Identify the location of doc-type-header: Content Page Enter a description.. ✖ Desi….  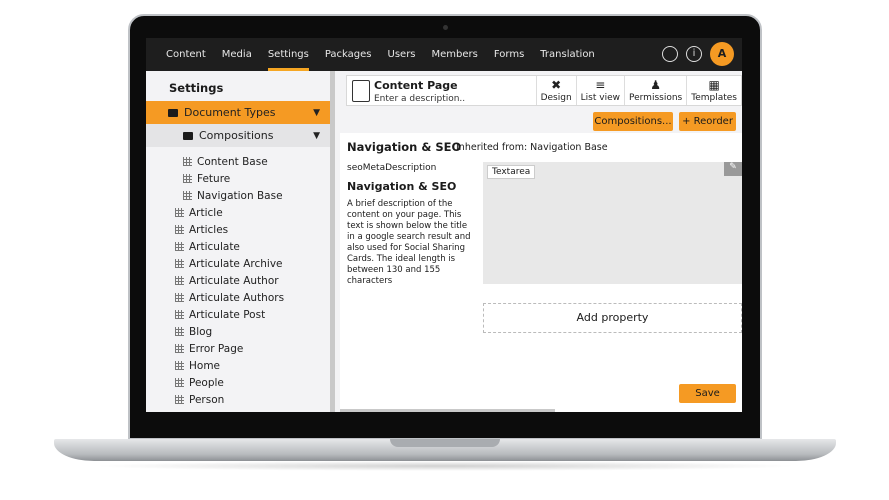
(544, 90).